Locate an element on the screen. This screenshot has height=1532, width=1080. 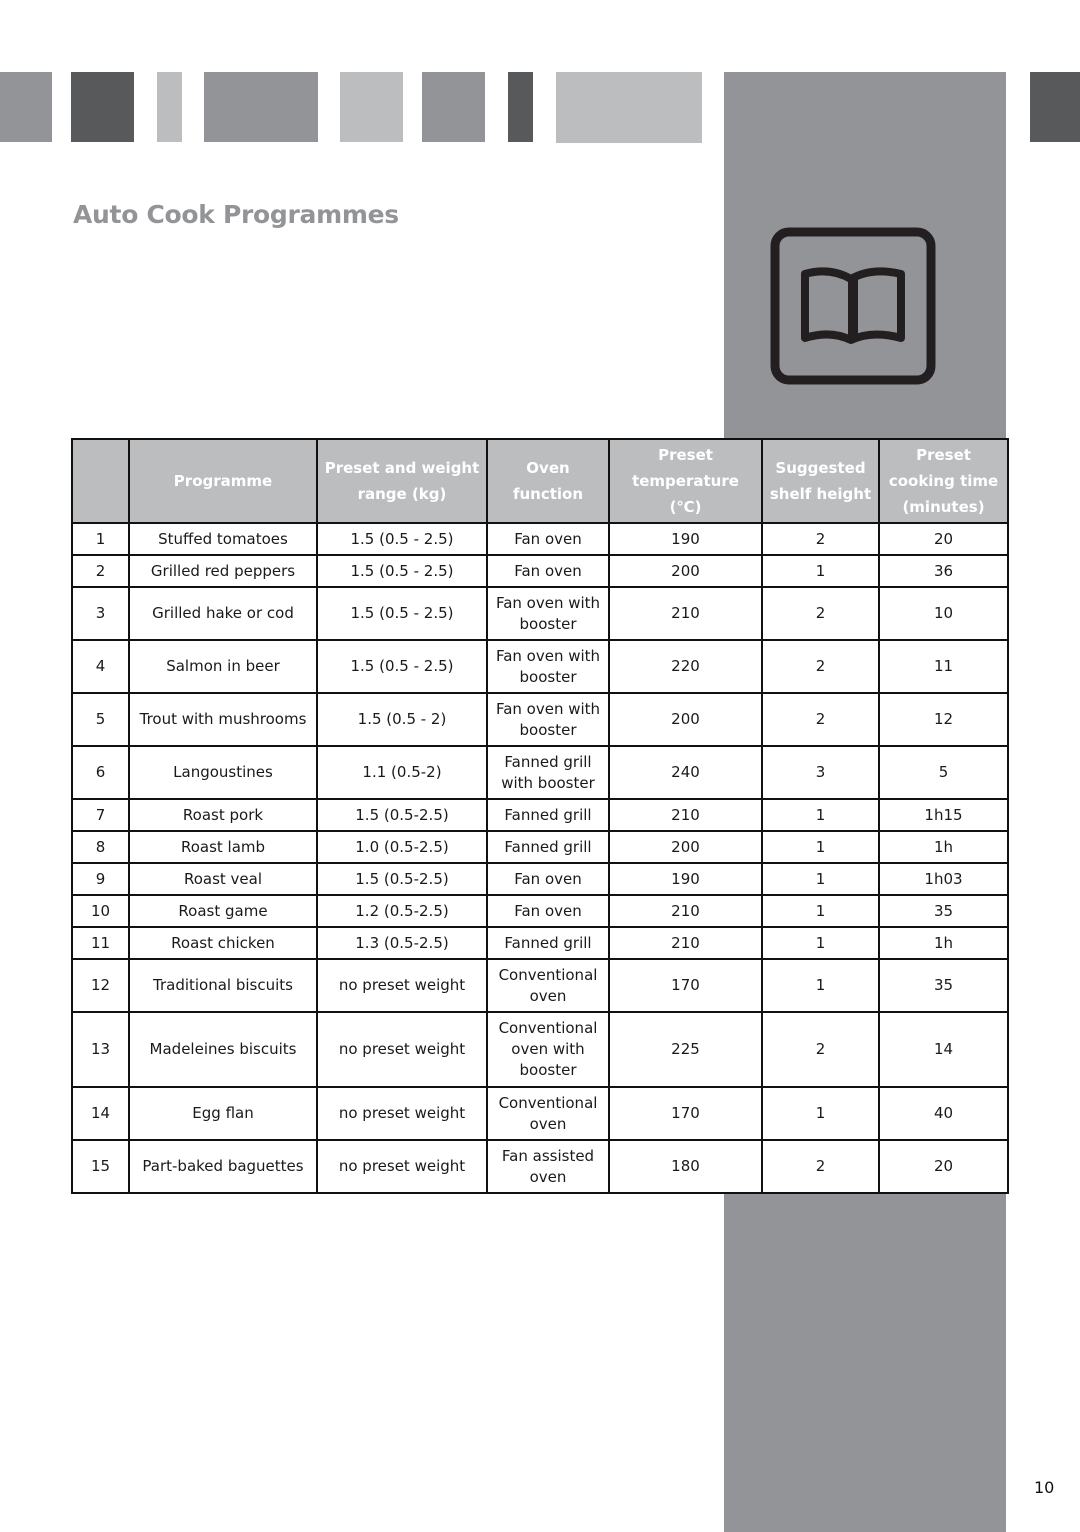
cell-shelf-height: 3 is located at coordinates (820, 772).